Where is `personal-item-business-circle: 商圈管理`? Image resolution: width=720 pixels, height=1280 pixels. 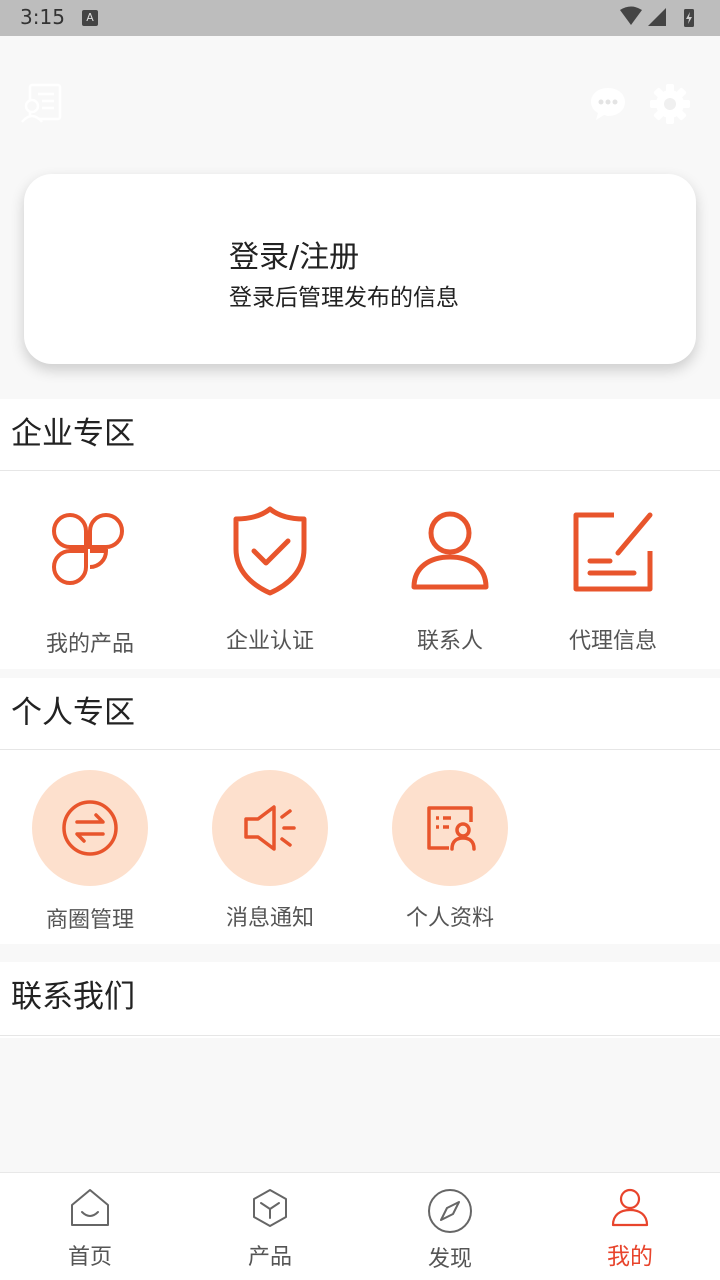
personal-item-business-circle: 商圈管理 is located at coordinates (90, 847).